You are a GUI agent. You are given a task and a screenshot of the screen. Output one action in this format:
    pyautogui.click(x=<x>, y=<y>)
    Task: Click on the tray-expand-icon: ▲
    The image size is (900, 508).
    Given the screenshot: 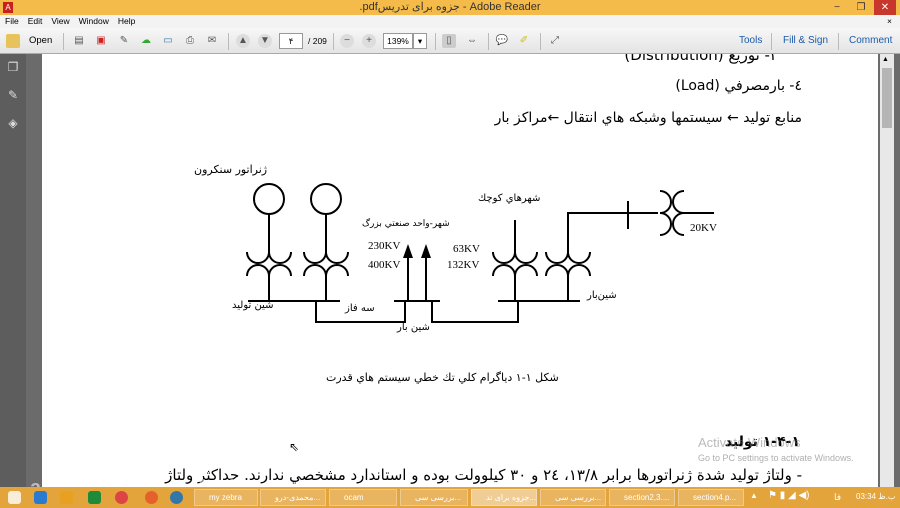 What is the action you would take?
    pyautogui.click(x=754, y=495)
    